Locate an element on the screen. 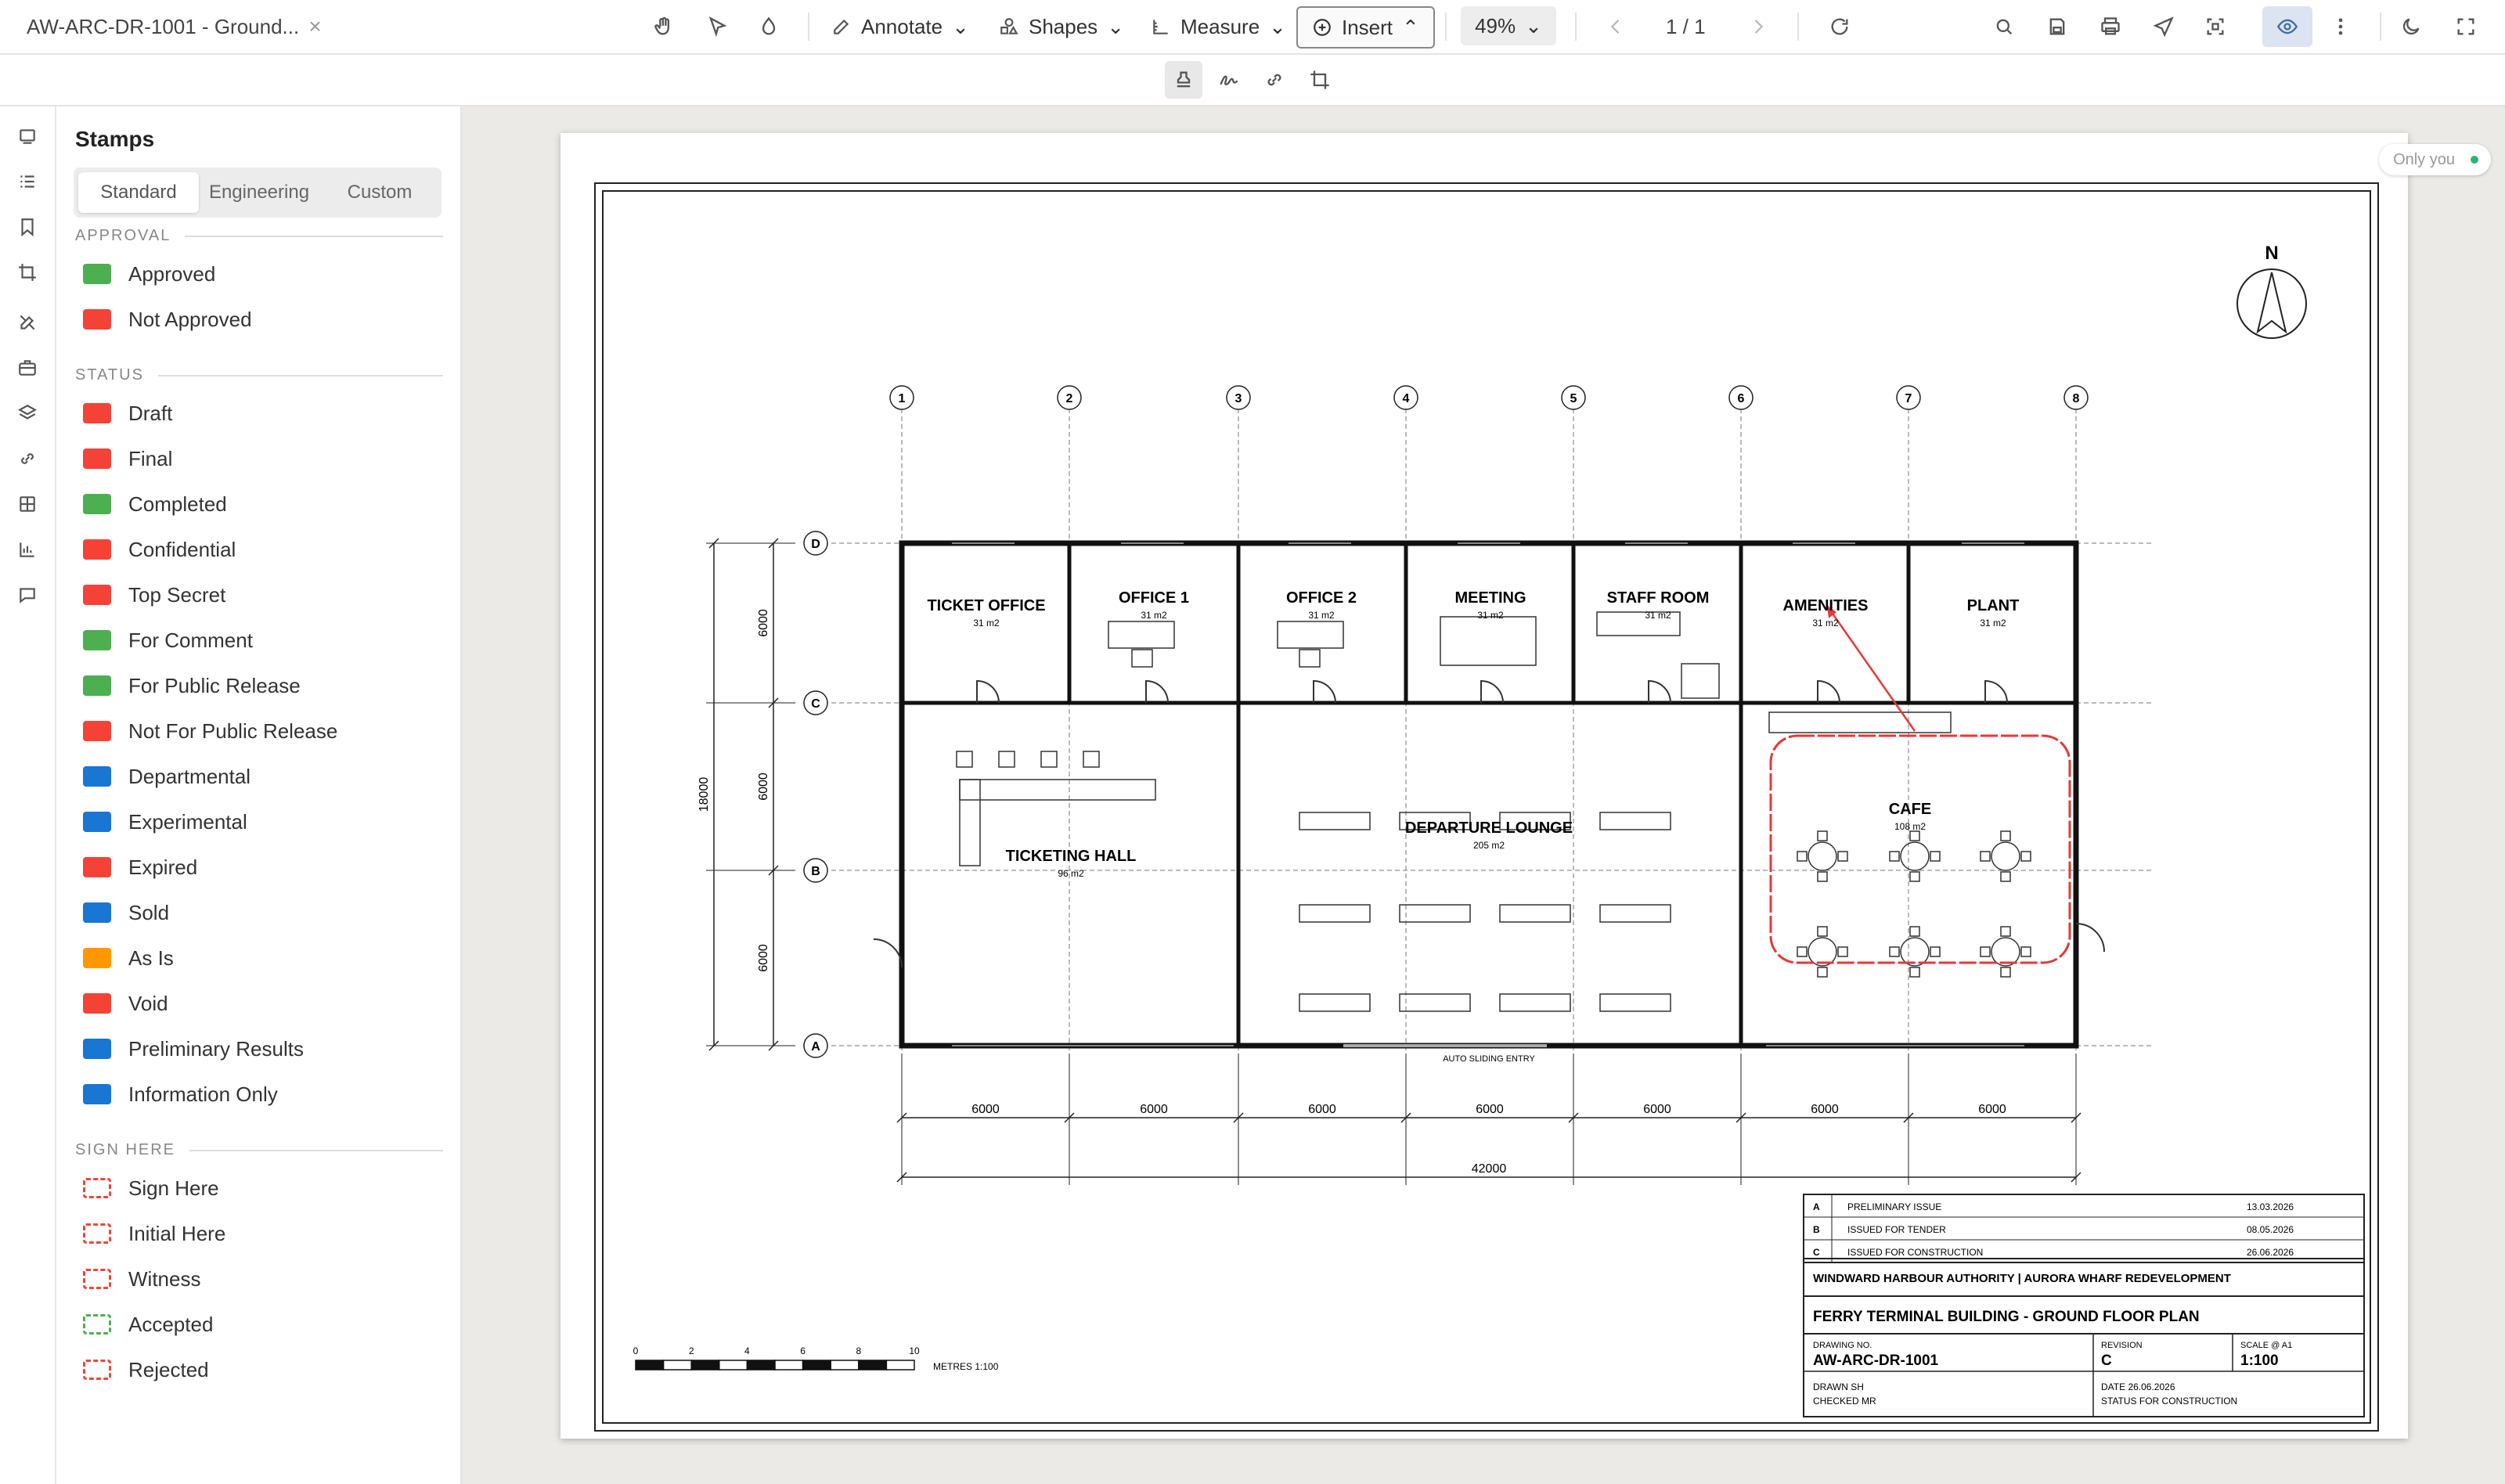  revision-letter: C is located at coordinates (1816, 1252).